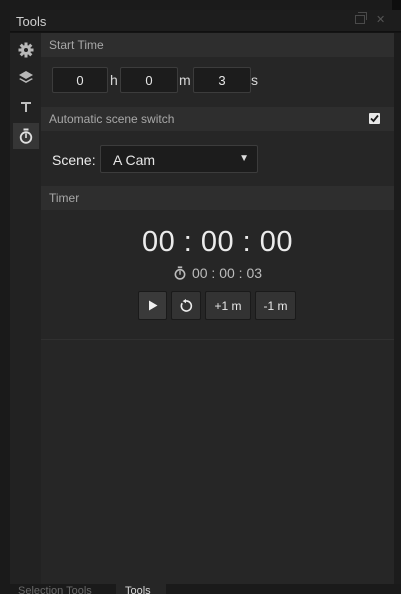  Describe the element at coordinates (64, 198) in the screenshot. I see `timer-heading: Timer` at that location.